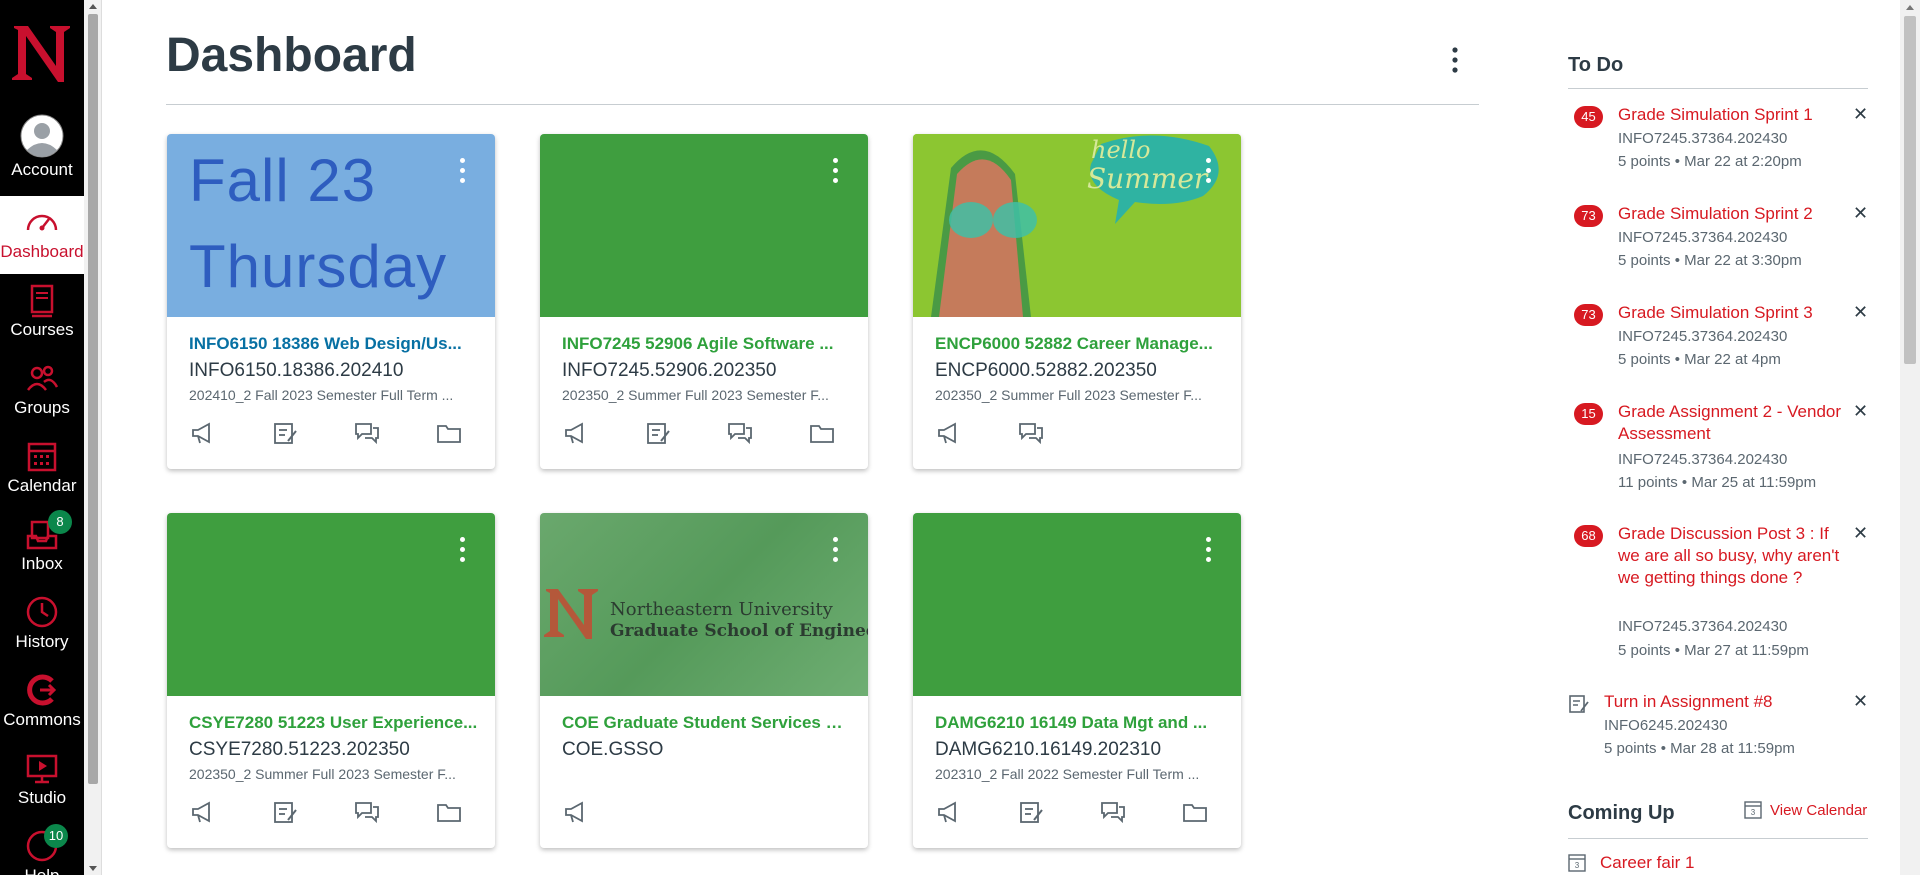  Describe the element at coordinates (1631, 862) in the screenshot. I see `coming-up-item: 3 Career fair 1` at that location.